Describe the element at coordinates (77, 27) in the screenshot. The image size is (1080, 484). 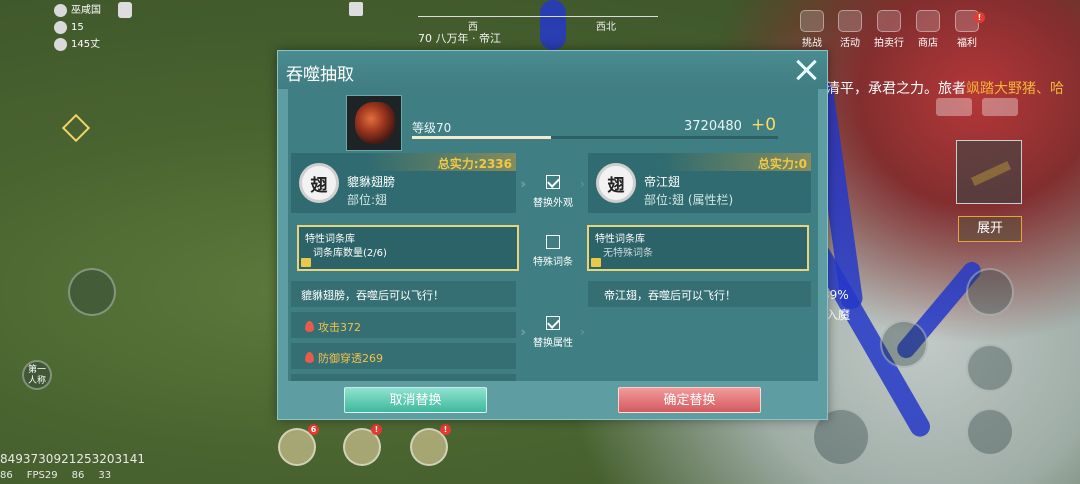
I see `hud-status: 巫咸国 15 145丈` at that location.